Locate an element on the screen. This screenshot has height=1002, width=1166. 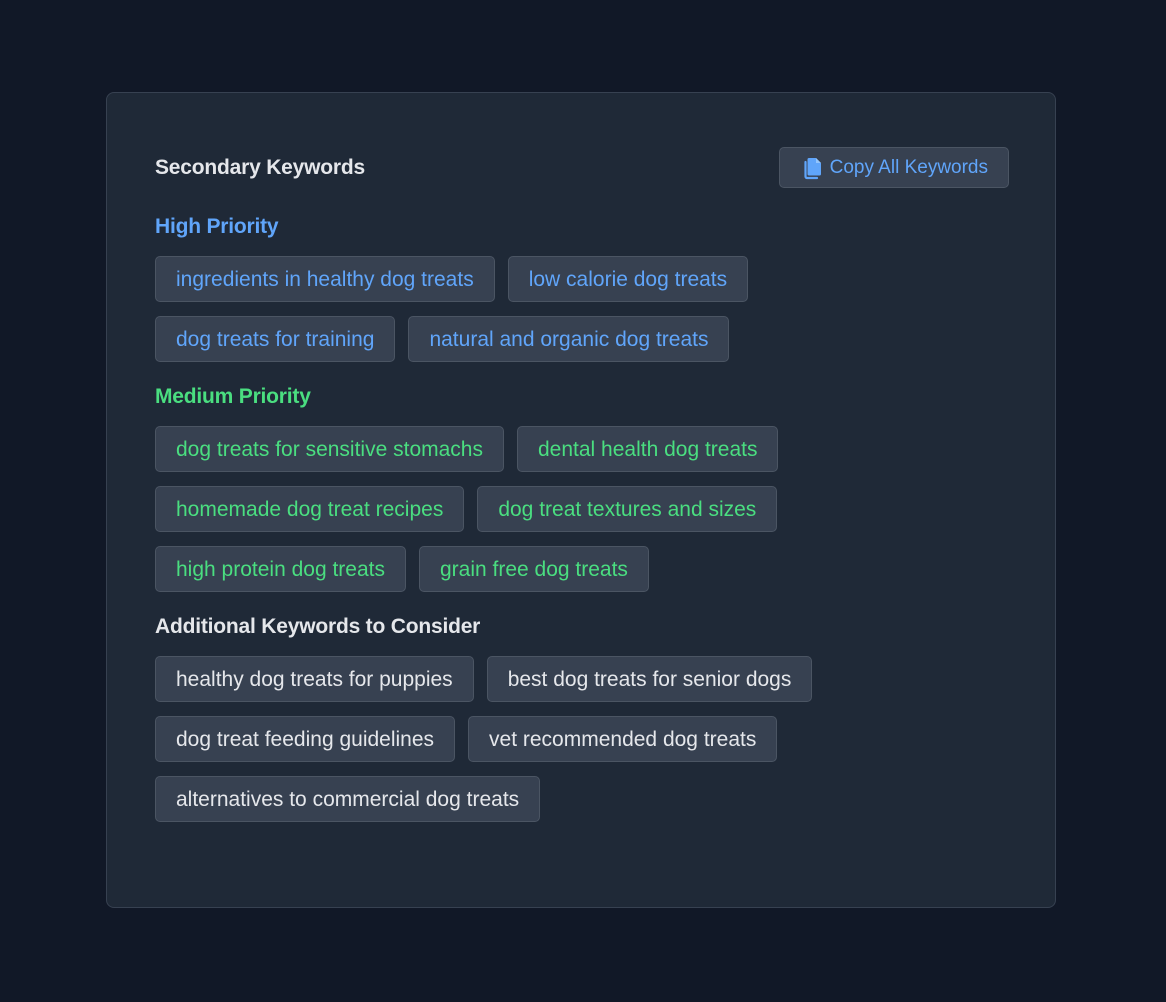
keyword-chip: homemade dog treat recipes is located at coordinates (310, 509).